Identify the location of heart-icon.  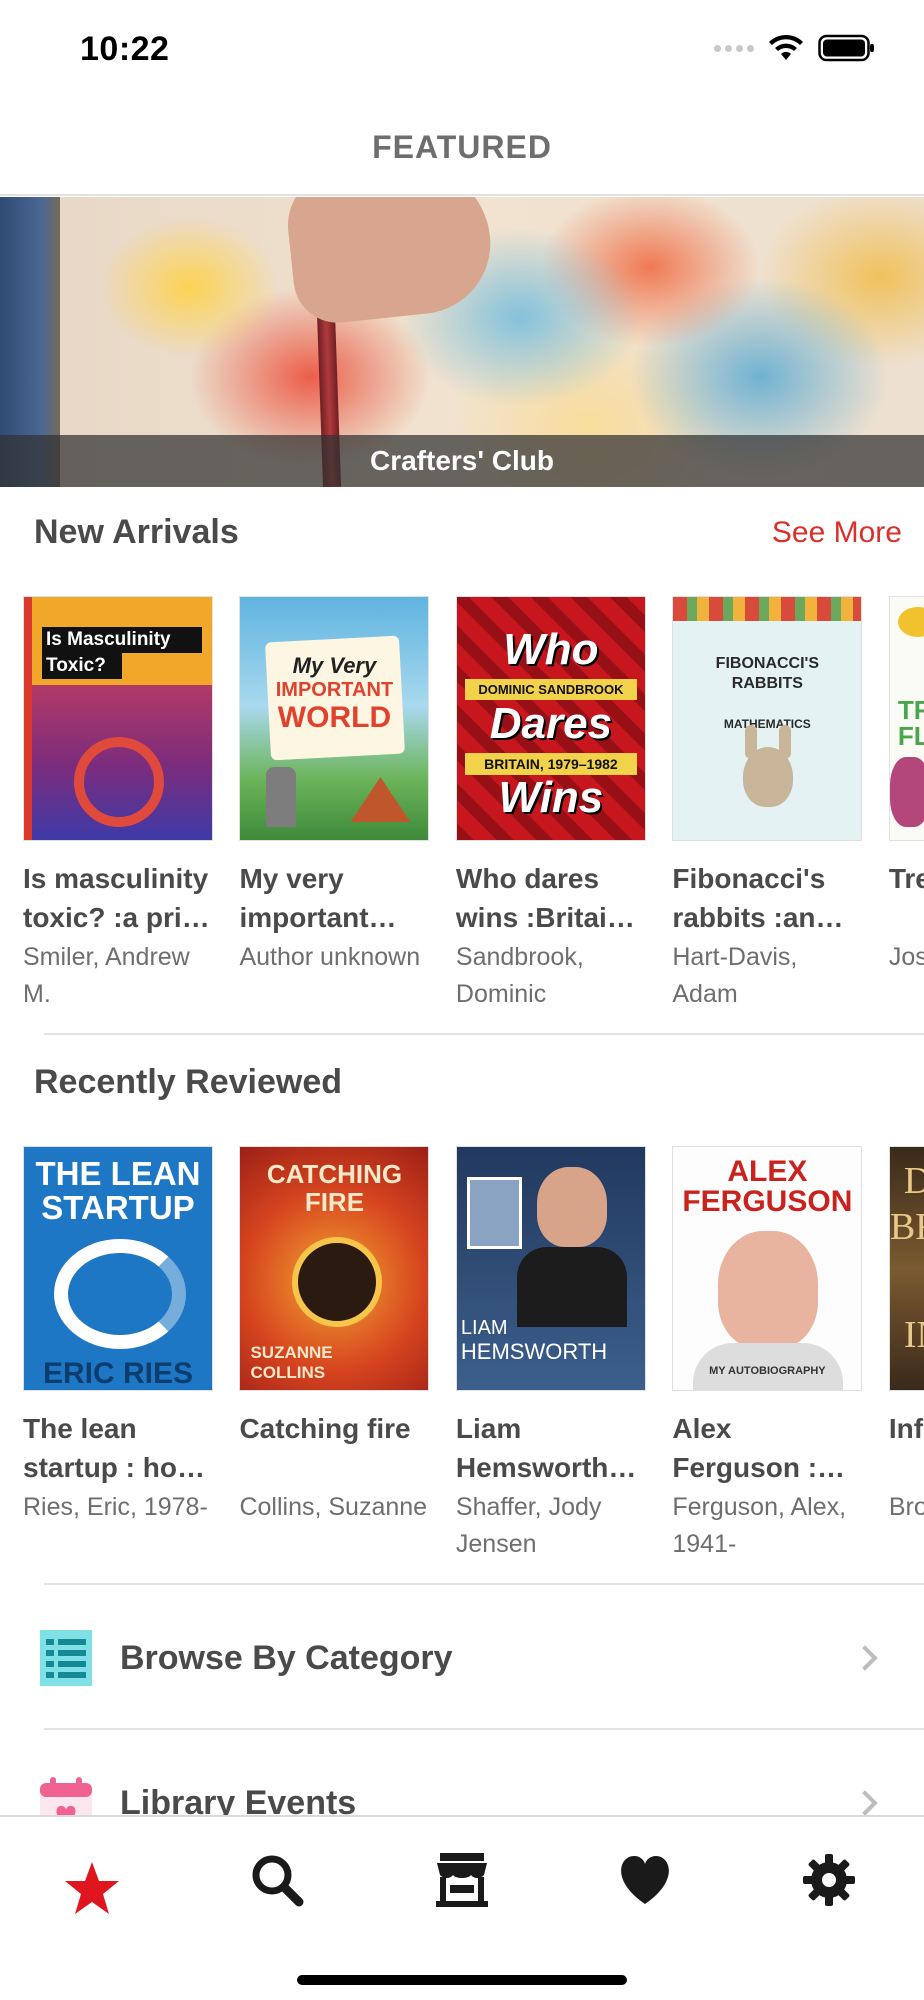
(645, 1880).